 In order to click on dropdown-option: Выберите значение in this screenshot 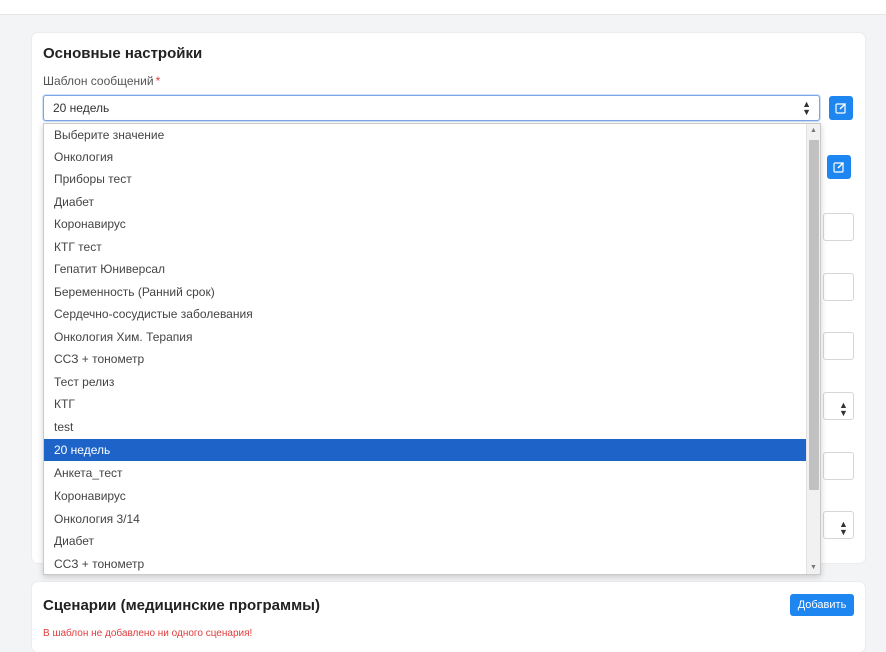, I will do `click(425, 135)`.